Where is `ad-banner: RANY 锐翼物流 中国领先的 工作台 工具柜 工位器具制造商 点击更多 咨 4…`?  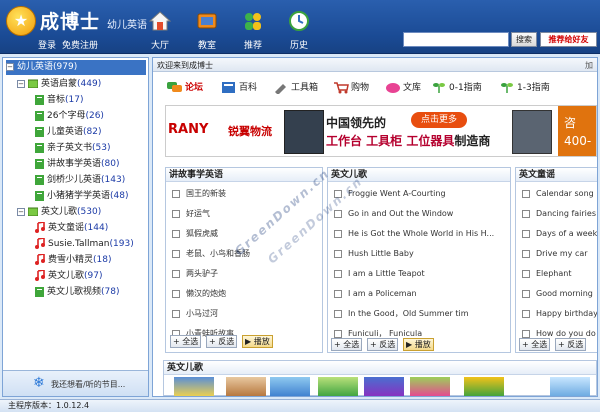 ad-banner: RANY 锐翼物流 中国领先的 工作台 工具柜 工位器具制造商 点击更多 咨 4… is located at coordinates (381, 131).